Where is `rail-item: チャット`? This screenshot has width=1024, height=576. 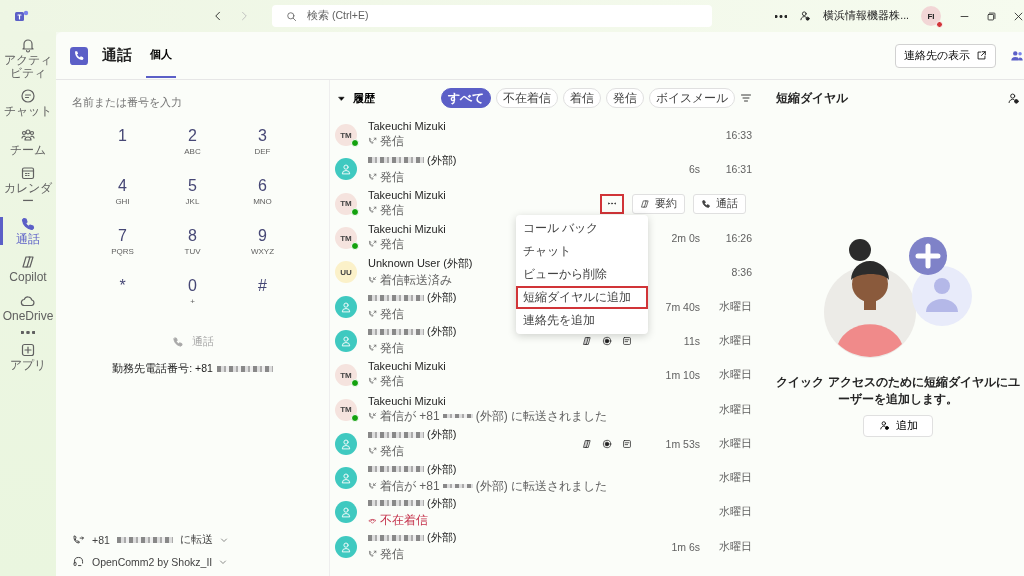
rail-item: チャット is located at coordinates (28, 103).